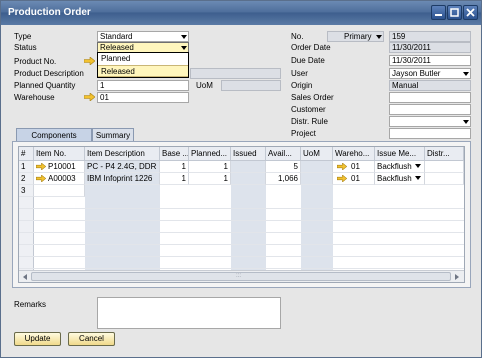 Image resolution: width=482 pixels, height=358 pixels. Describe the element at coordinates (143, 85) in the screenshot. I see `planned-quantity-field: 1` at that location.